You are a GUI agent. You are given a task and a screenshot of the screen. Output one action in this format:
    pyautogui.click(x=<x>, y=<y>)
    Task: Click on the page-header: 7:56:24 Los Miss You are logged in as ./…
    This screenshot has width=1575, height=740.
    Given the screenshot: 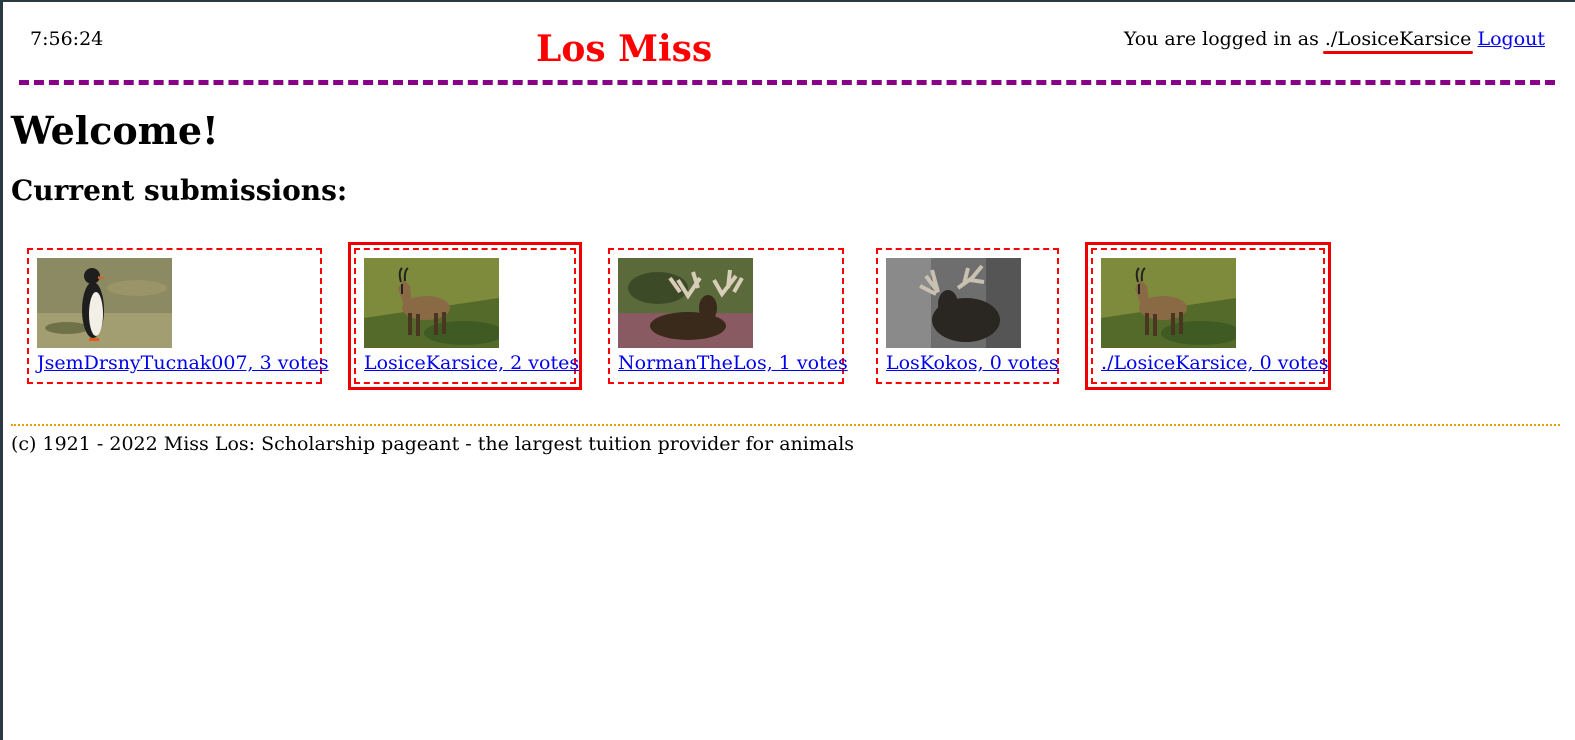 What is the action you would take?
    pyautogui.click(x=787, y=51)
    